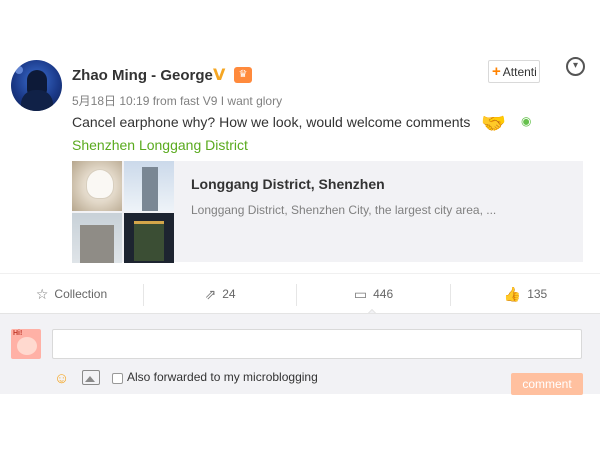 Image resolution: width=600 pixels, height=450 pixels. What do you see at coordinates (360, 293) in the screenshot?
I see `comment-icon: ▭` at bounding box center [360, 293].